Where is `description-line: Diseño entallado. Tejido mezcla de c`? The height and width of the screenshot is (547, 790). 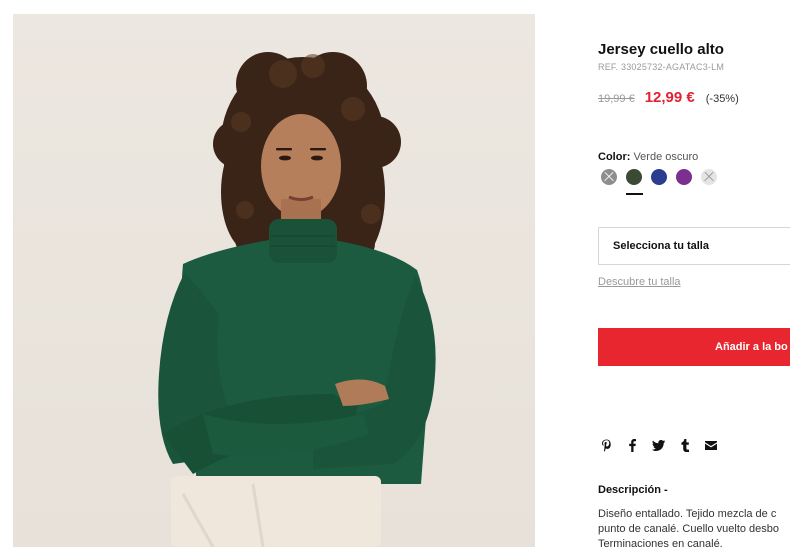
description-line: Diseño entallado. Tejido mezcla de c is located at coordinates (687, 514).